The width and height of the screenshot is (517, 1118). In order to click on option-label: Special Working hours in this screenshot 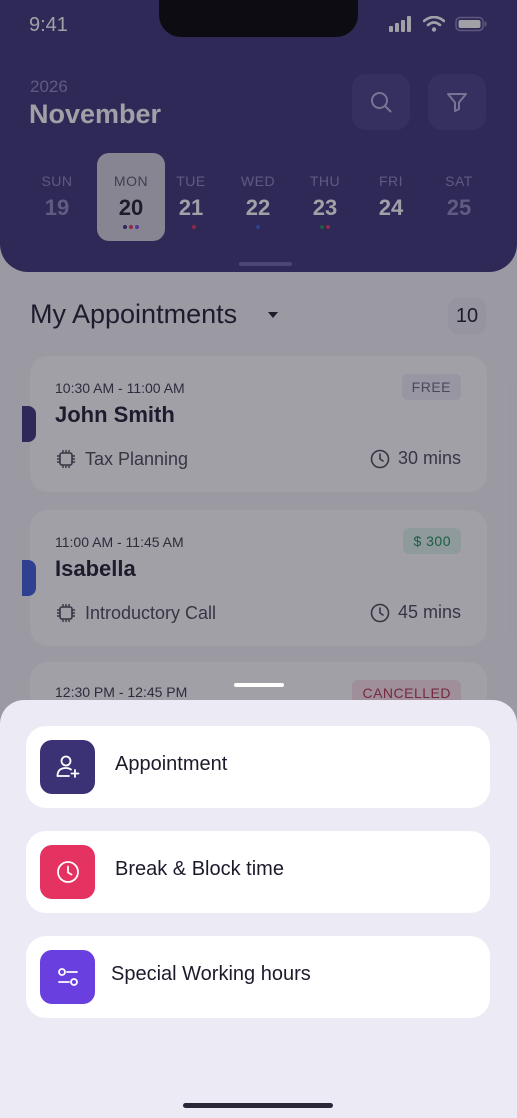, I will do `click(211, 974)`.